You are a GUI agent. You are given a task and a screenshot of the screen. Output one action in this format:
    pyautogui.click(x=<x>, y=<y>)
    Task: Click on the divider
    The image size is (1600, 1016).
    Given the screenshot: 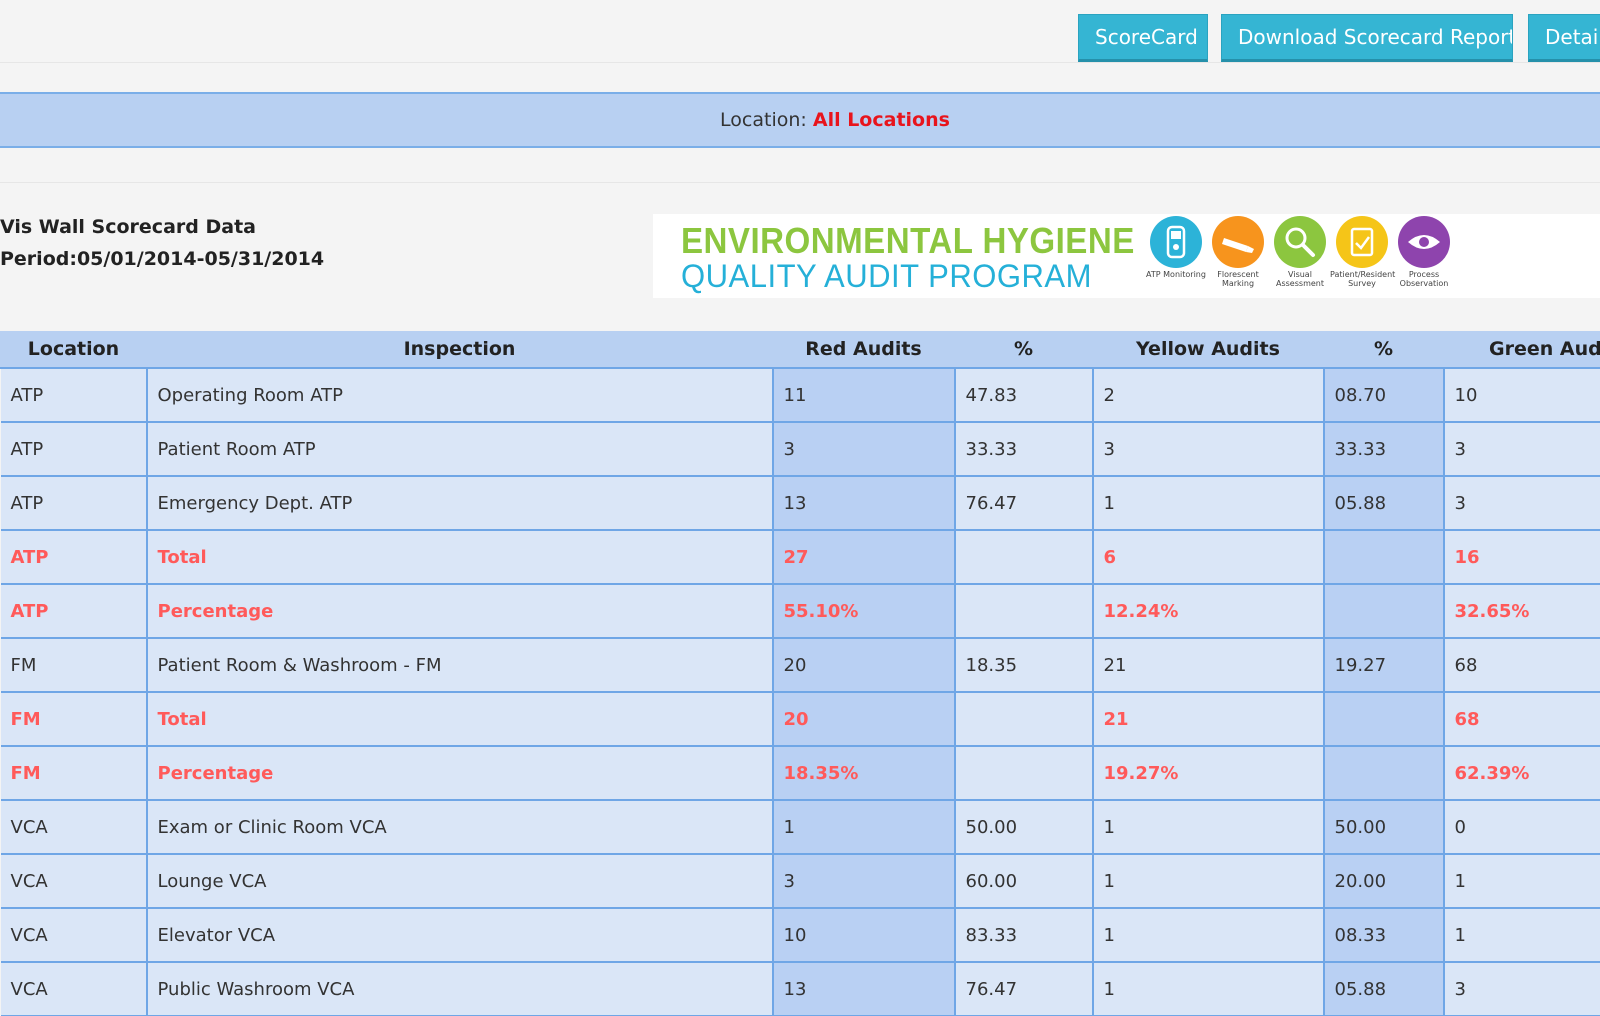 What is the action you would take?
    pyautogui.click(x=800, y=182)
    